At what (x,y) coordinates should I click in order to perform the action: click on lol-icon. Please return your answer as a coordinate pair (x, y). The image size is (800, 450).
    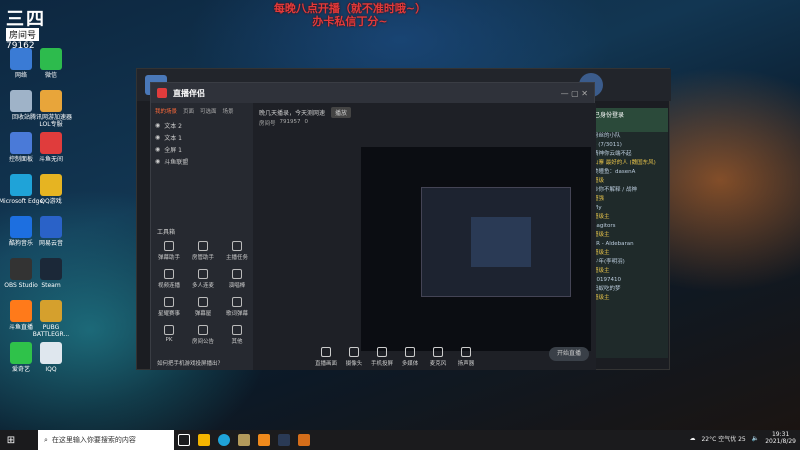
    Looking at the image, I should click on (244, 440).